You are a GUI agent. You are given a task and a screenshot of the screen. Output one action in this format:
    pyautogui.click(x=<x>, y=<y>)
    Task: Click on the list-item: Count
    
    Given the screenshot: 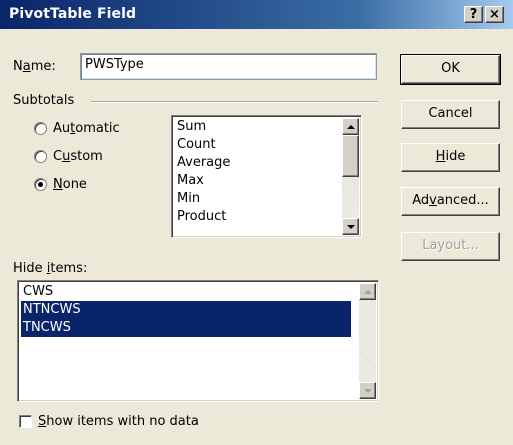 What is the action you would take?
    pyautogui.click(x=195, y=145)
    